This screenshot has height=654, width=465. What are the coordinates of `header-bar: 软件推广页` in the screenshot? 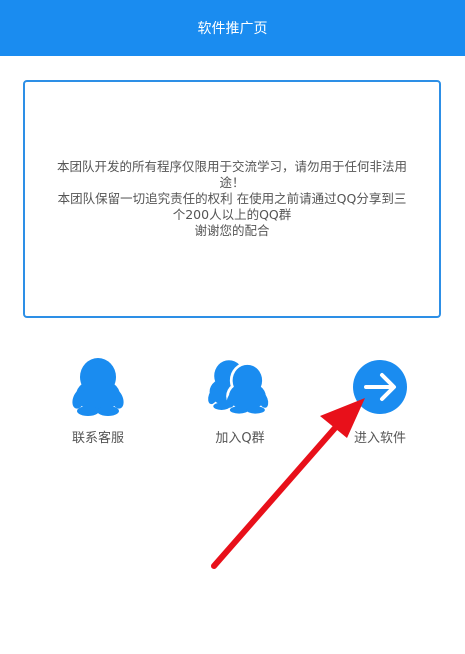 It's located at (232, 28).